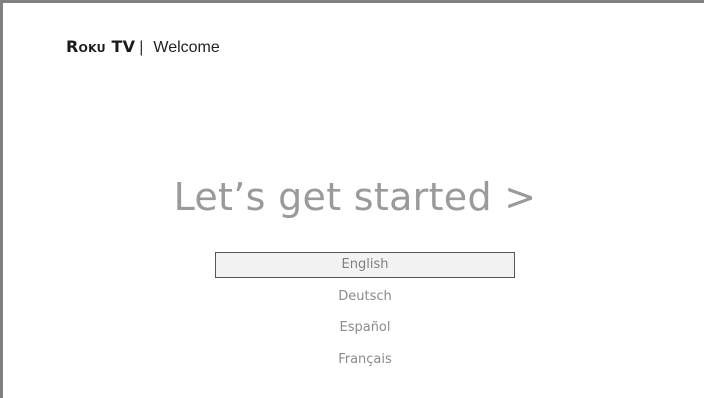 This screenshot has width=704, height=398. I want to click on language-option-espanol: Español, so click(365, 328).